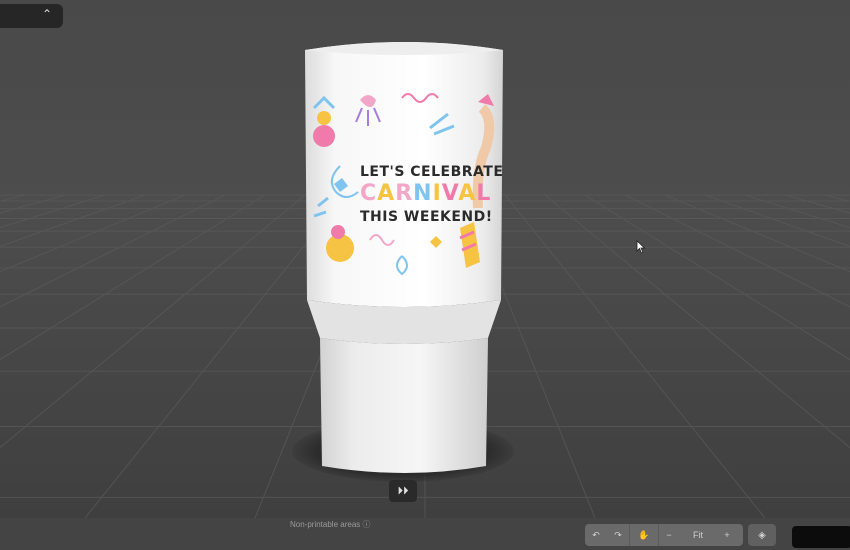 The image size is (850, 550). What do you see at coordinates (641, 247) in the screenshot?
I see `mouse-cursor-icon` at bounding box center [641, 247].